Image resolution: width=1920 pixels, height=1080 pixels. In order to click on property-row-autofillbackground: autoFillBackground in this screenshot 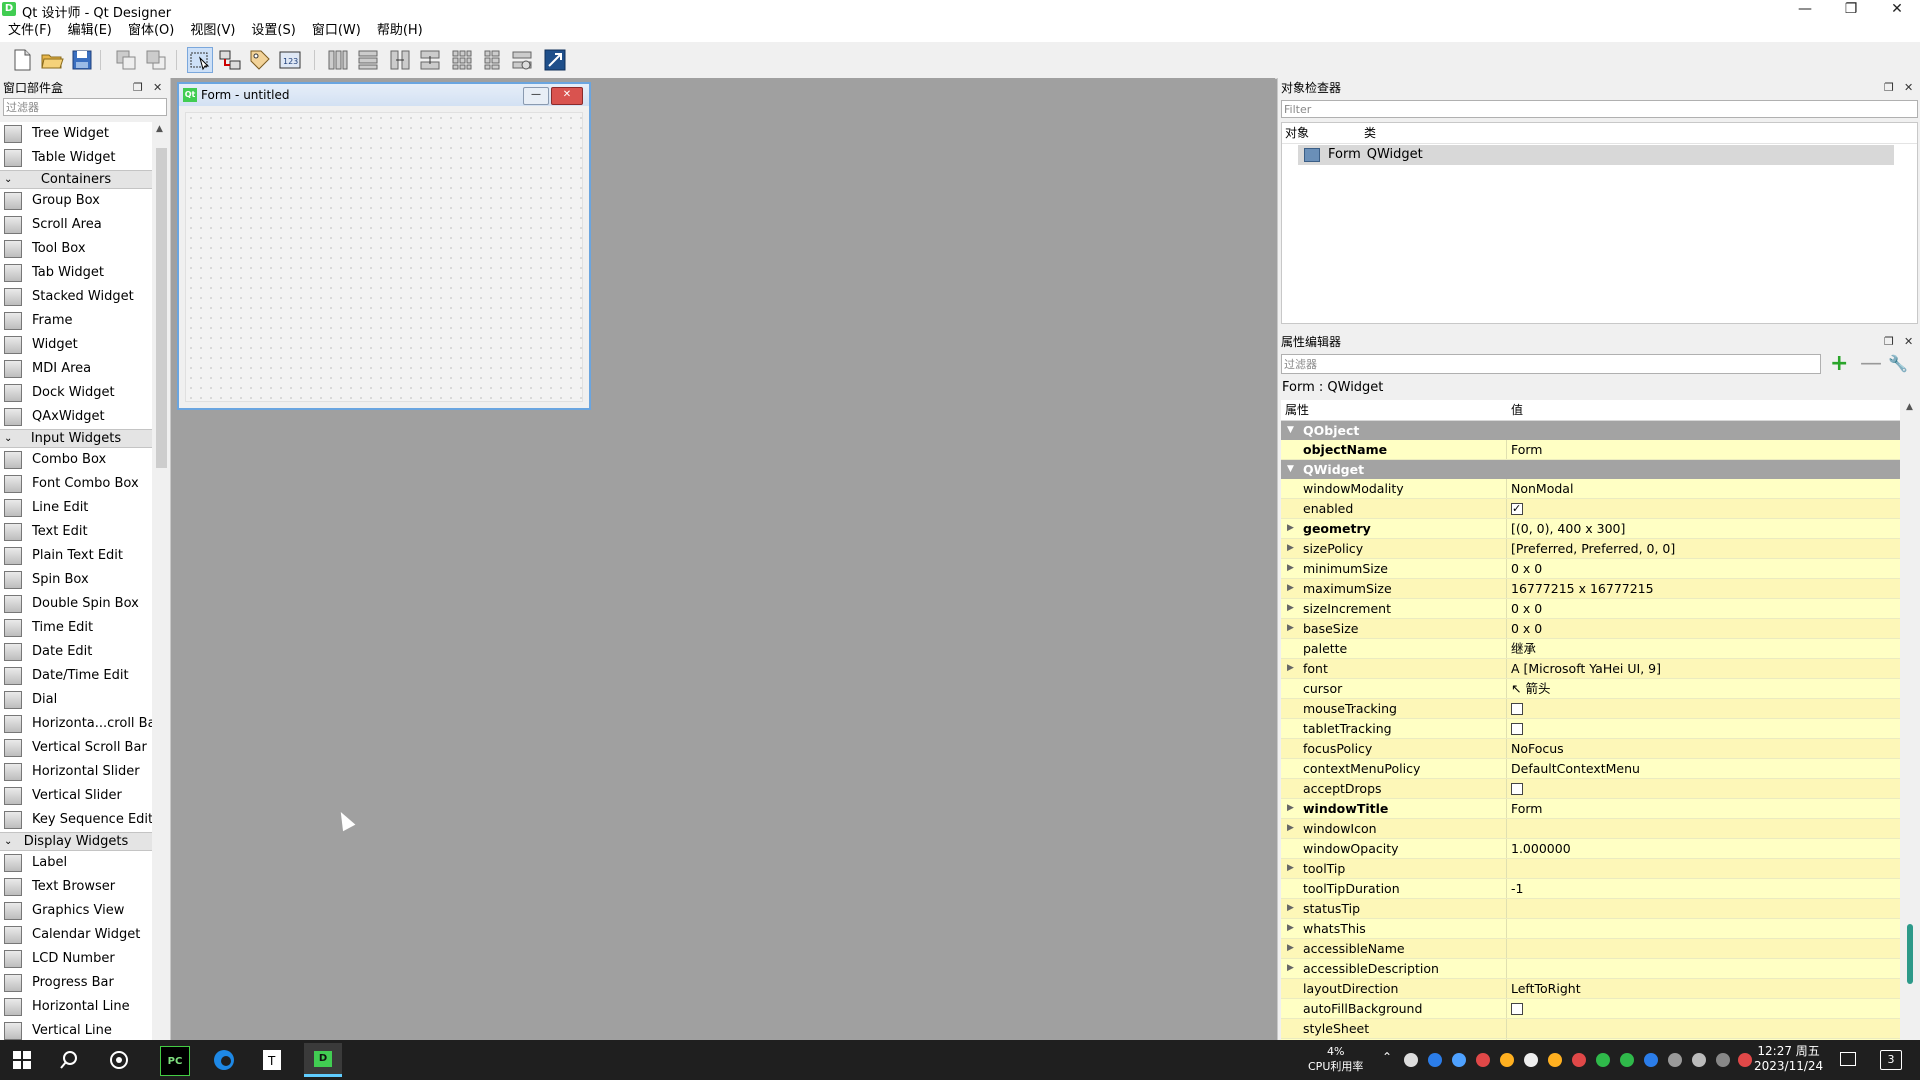, I will do `click(1590, 1009)`.